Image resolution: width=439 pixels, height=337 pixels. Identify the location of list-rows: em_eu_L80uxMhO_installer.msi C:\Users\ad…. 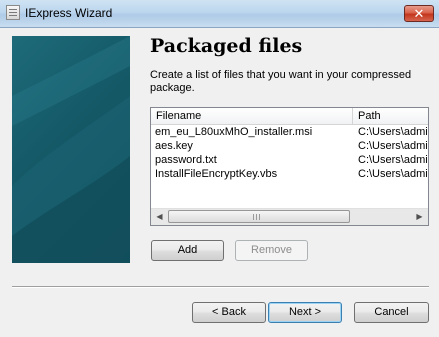
(289, 153).